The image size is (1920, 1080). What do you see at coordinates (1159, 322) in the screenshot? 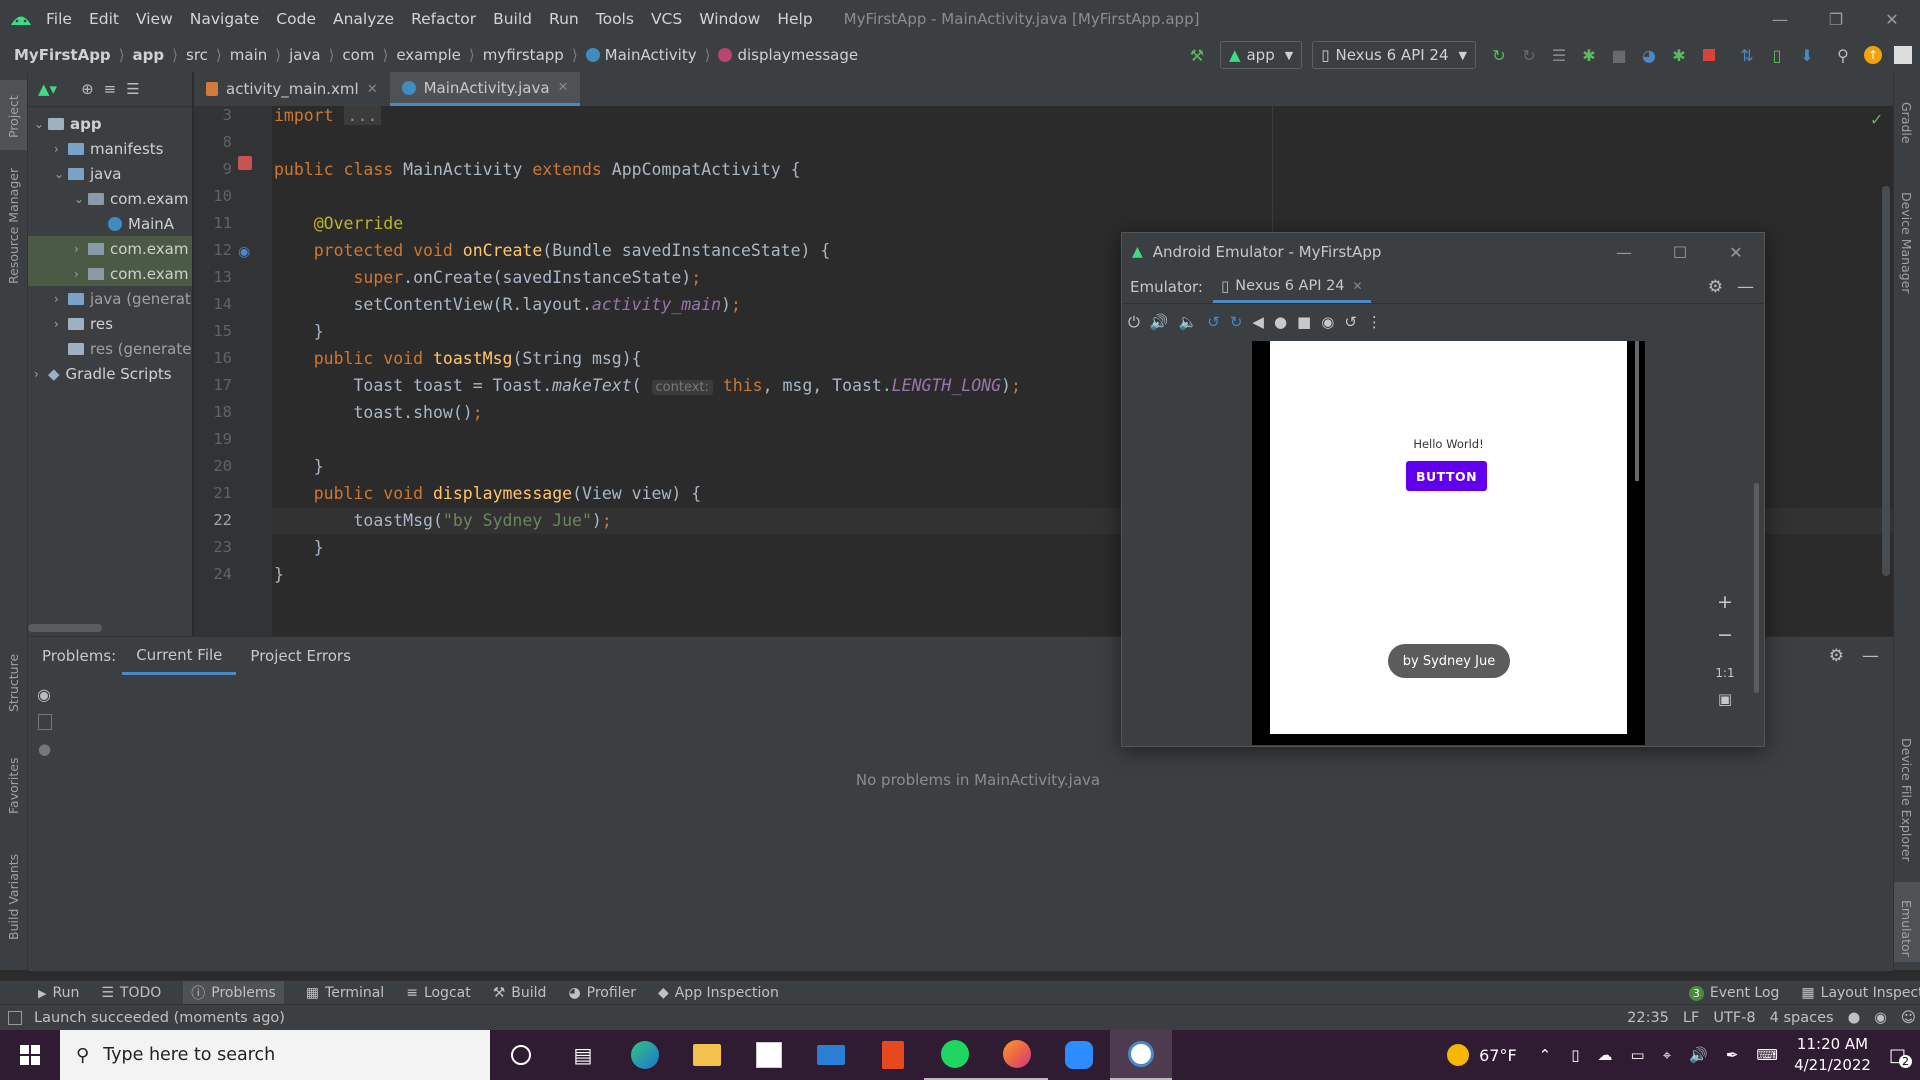
I see `volume-up-icon: 🔊` at bounding box center [1159, 322].